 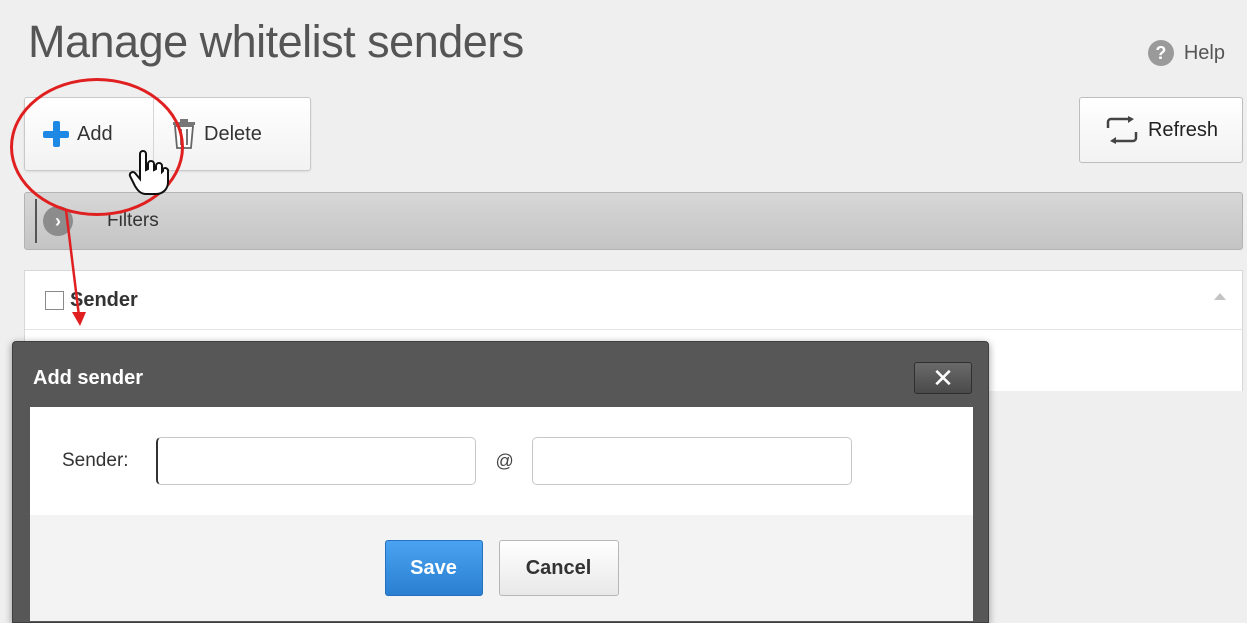 I want to click on refresh-icon, so click(x=1122, y=130).